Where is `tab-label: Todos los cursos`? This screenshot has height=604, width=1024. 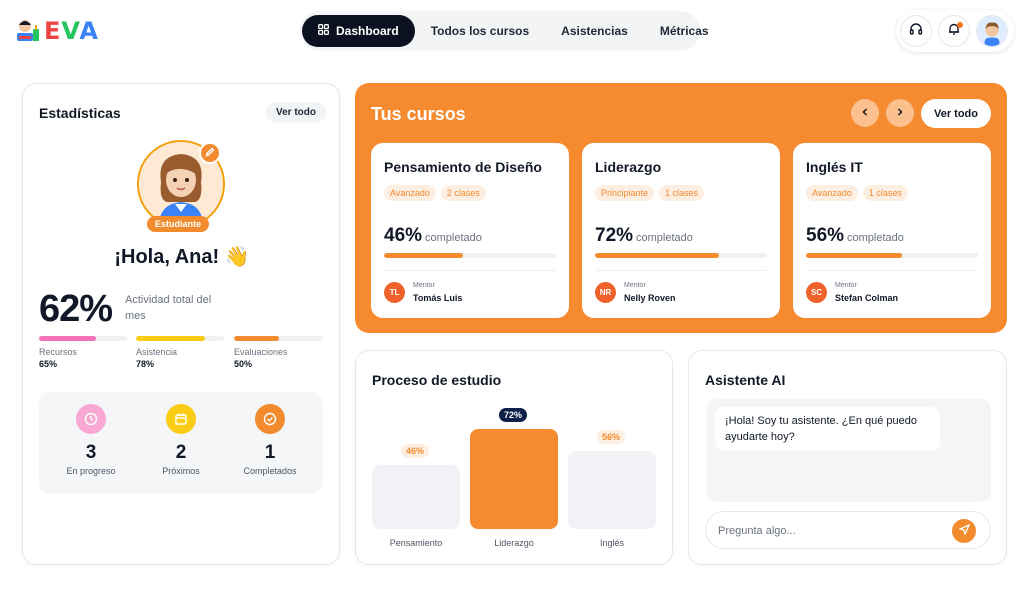 tab-label: Todos los cursos is located at coordinates (480, 31).